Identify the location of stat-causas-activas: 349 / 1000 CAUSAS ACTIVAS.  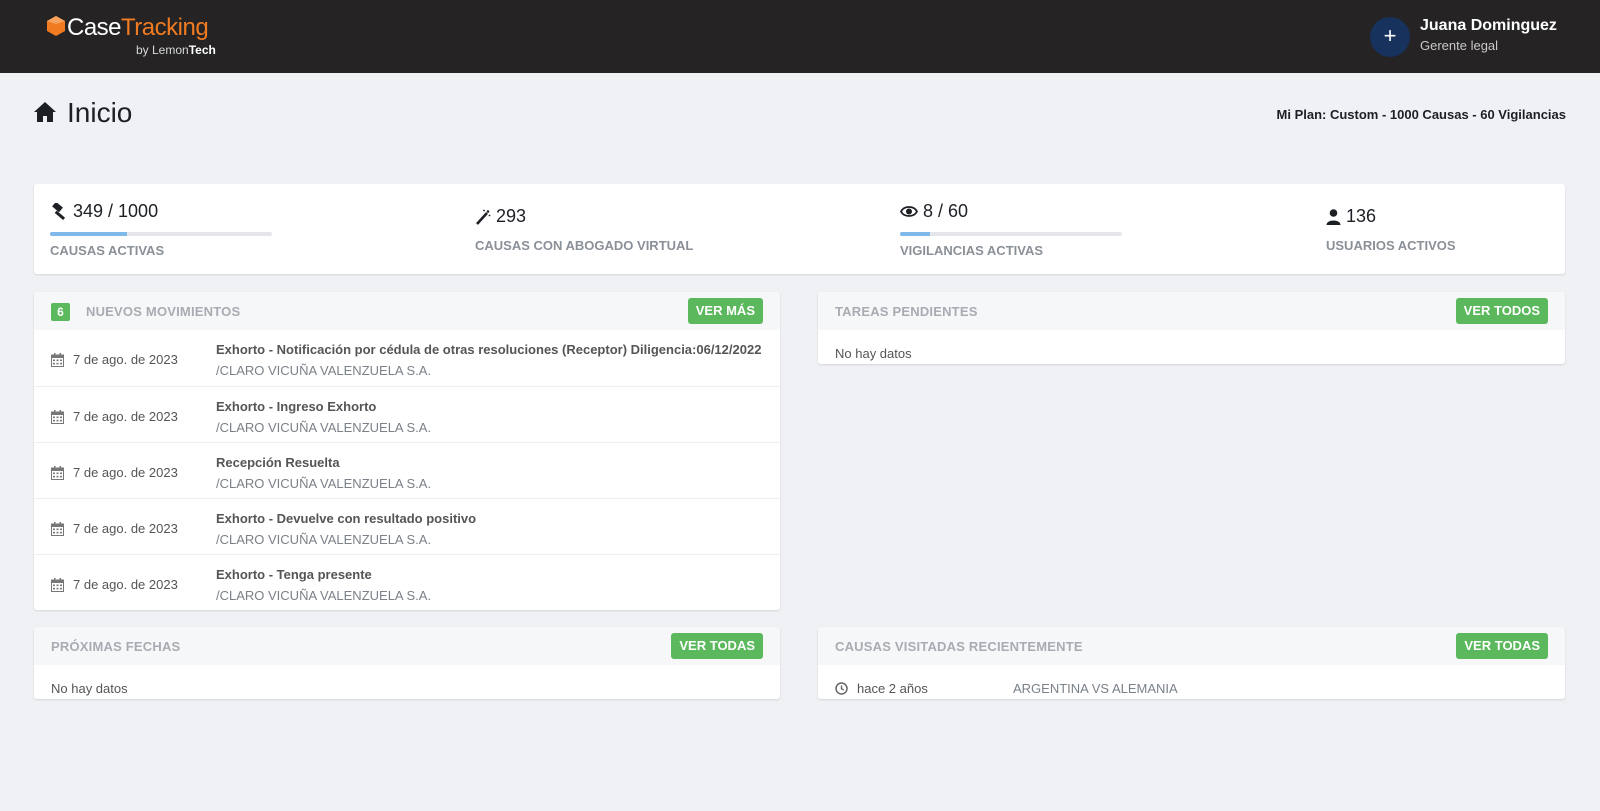
(240, 229).